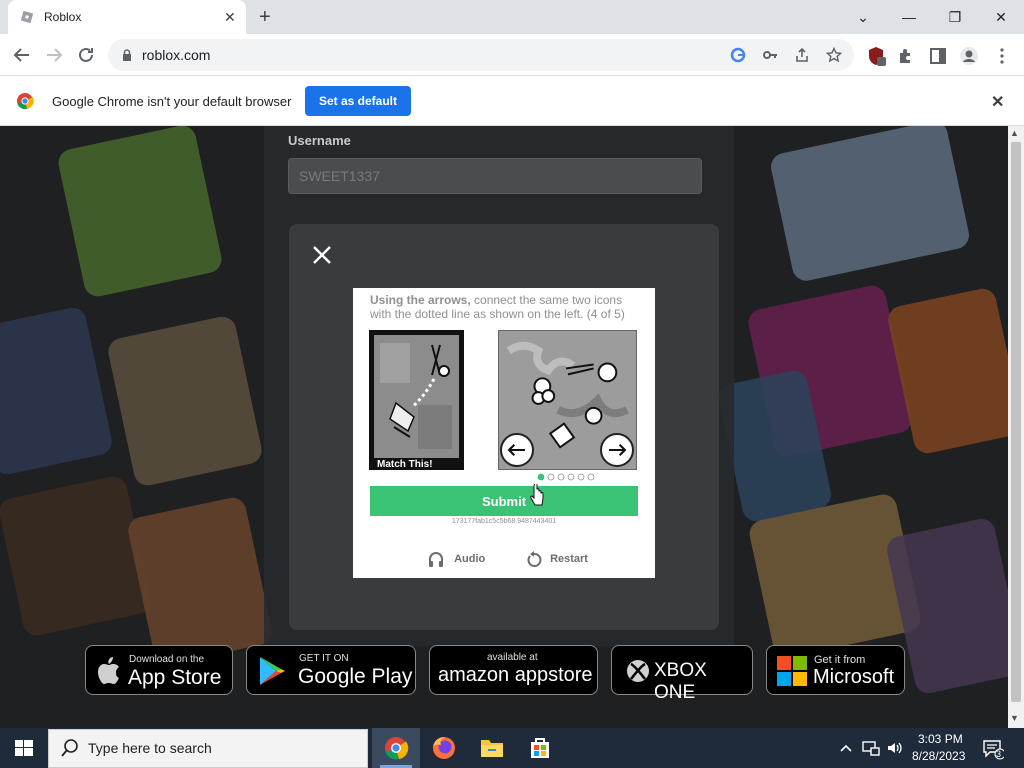 The height and width of the screenshot is (768, 1024). I want to click on side-panel-icon, so click(938, 56).